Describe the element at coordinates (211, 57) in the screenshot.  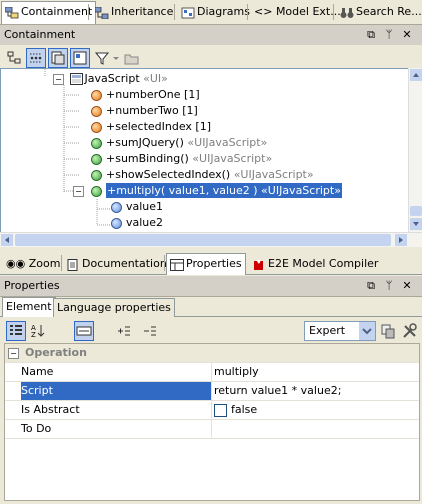
I see `containment-toolbar` at that location.